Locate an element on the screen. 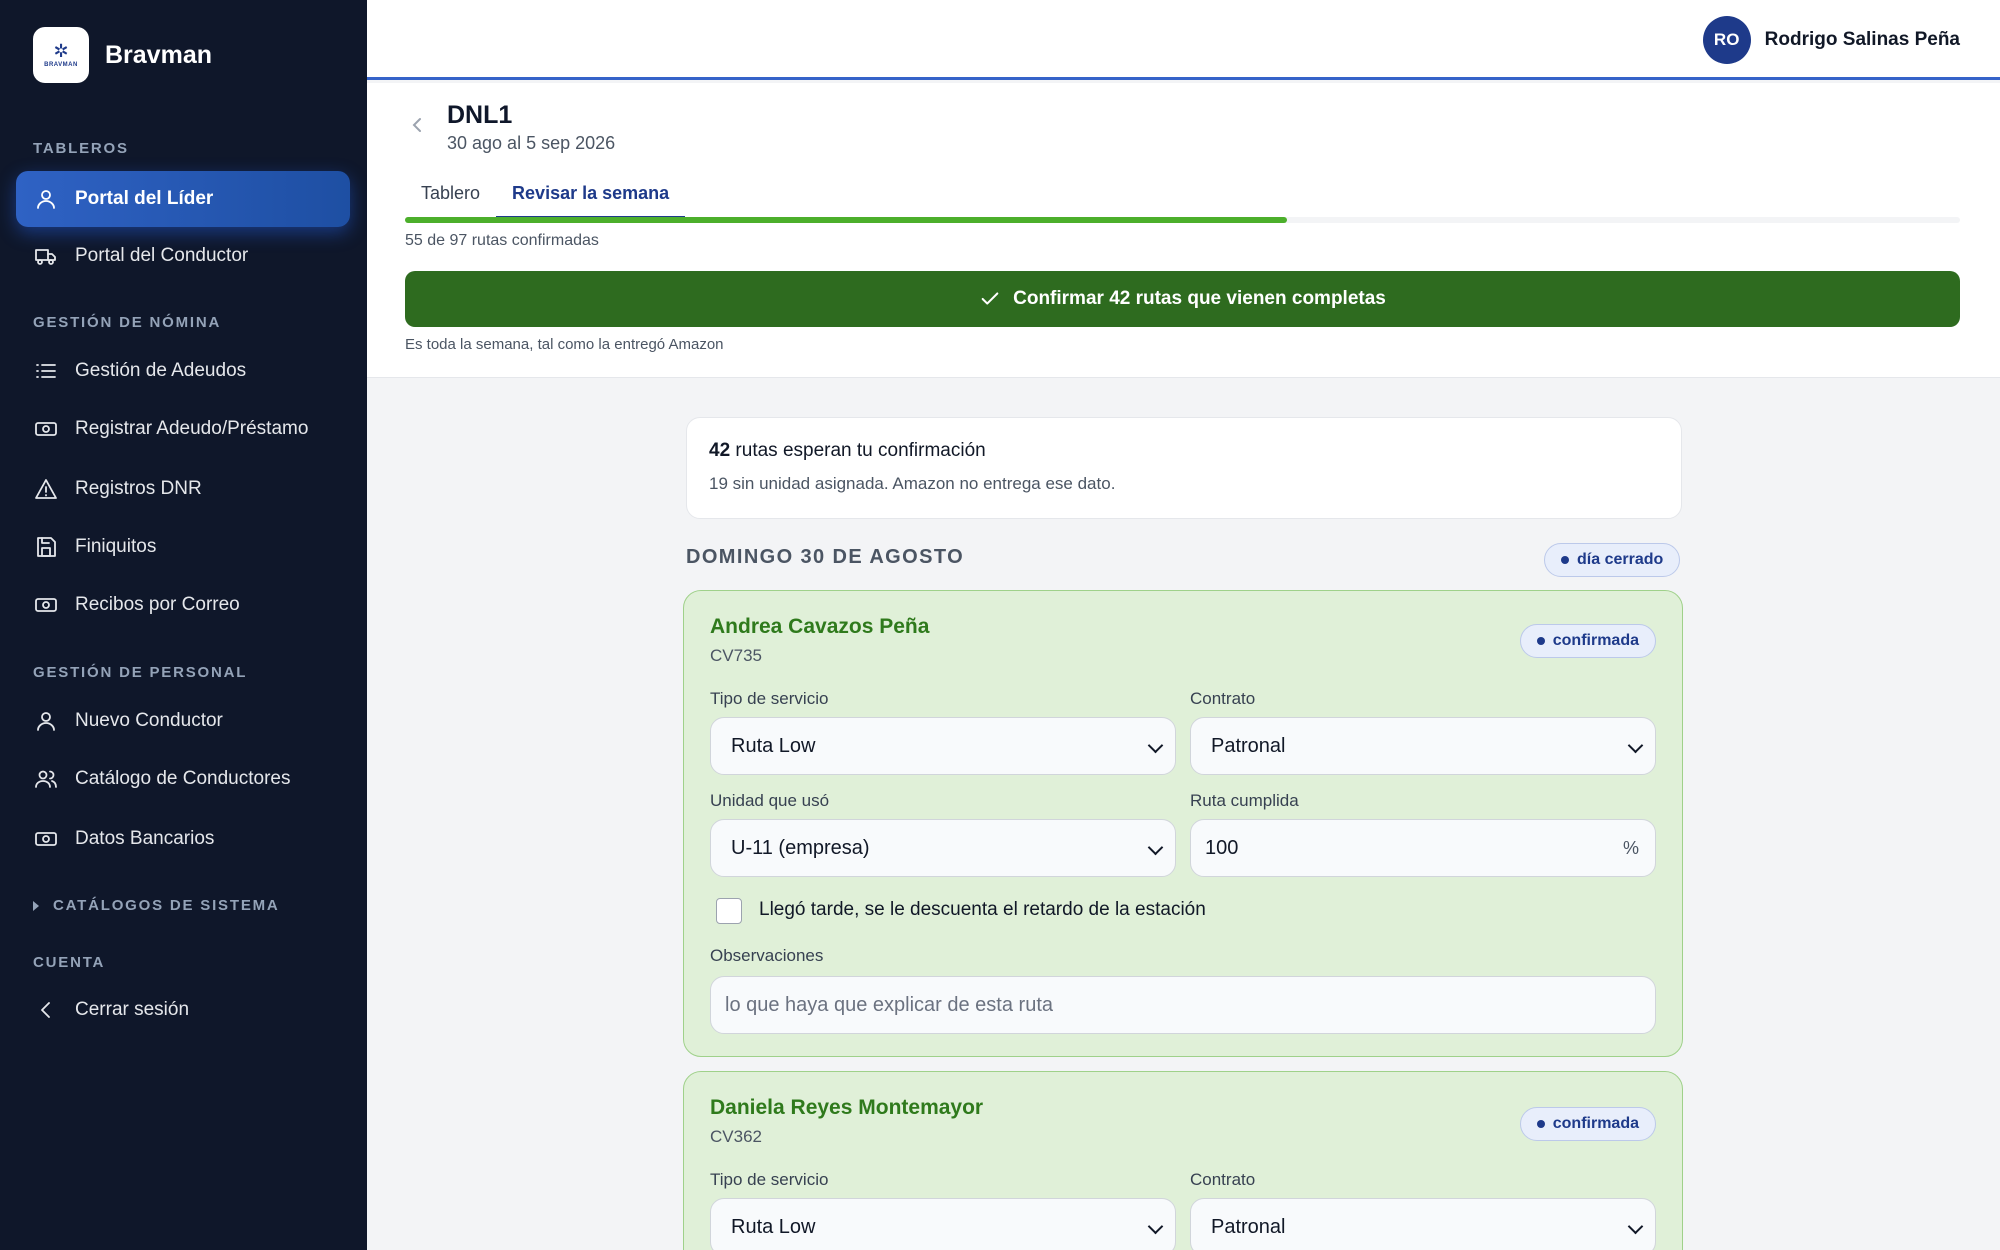 The height and width of the screenshot is (1250, 2000). sidebar-item-label: Datos Bancarios is located at coordinates (145, 838).